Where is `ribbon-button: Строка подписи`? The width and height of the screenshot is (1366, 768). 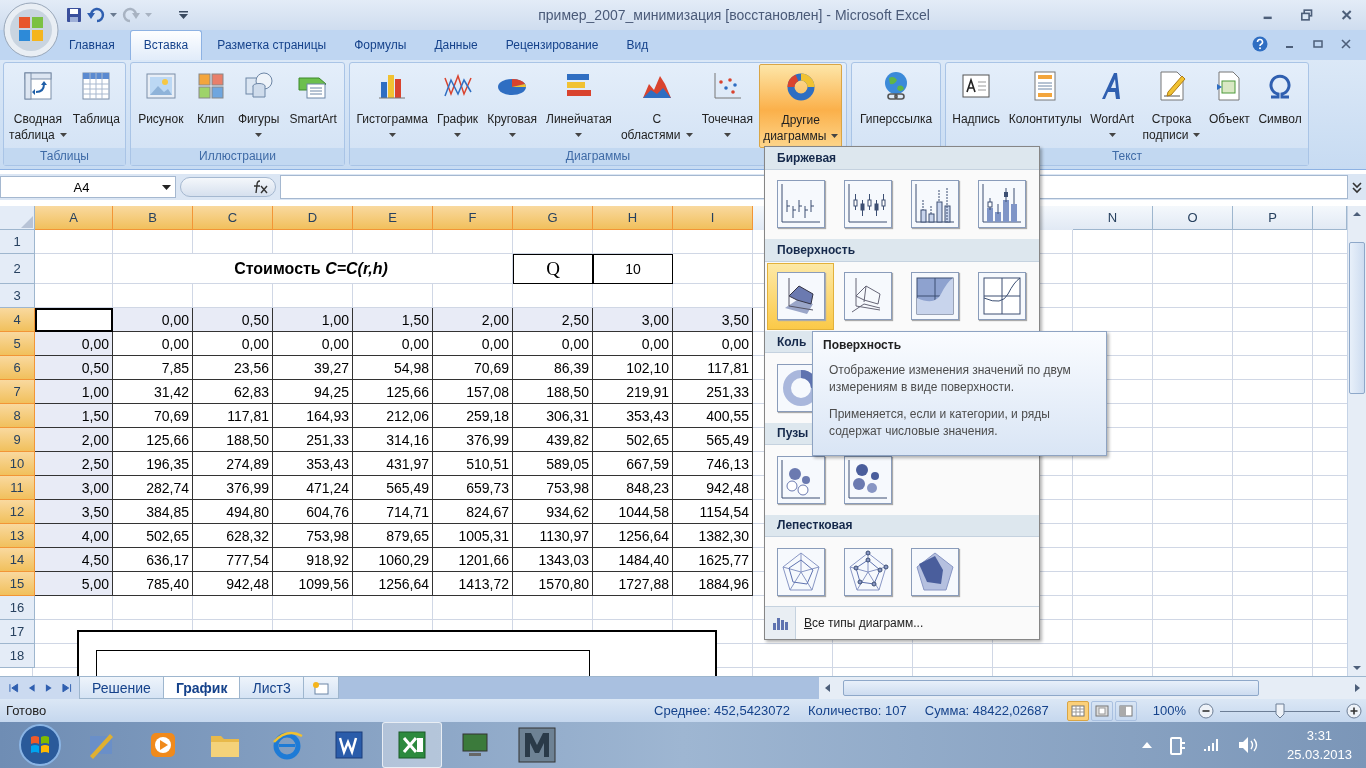
ribbon-button: Строка подписи is located at coordinates (1171, 106).